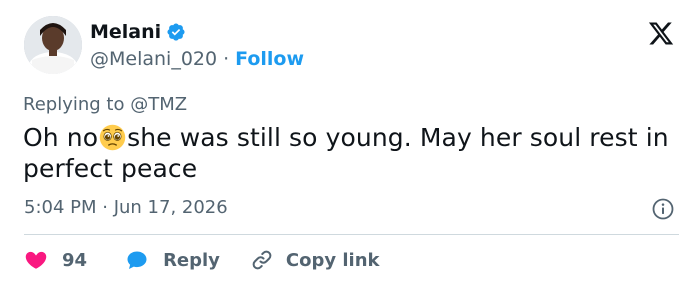 This screenshot has height=287, width=700. I want to click on copy-link-button: Copy link, so click(315, 260).